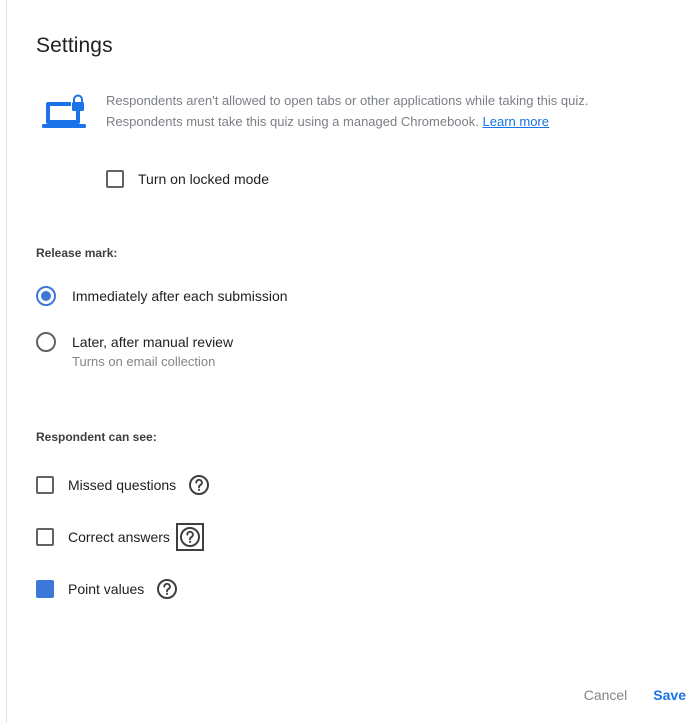 Image resolution: width=698 pixels, height=723 pixels. I want to click on dialog-edge, so click(6, 361).